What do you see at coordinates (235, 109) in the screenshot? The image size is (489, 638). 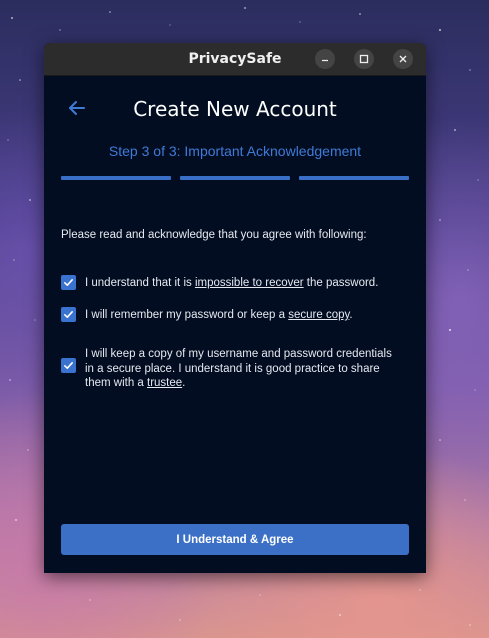 I see `page-title: Create New Account` at bounding box center [235, 109].